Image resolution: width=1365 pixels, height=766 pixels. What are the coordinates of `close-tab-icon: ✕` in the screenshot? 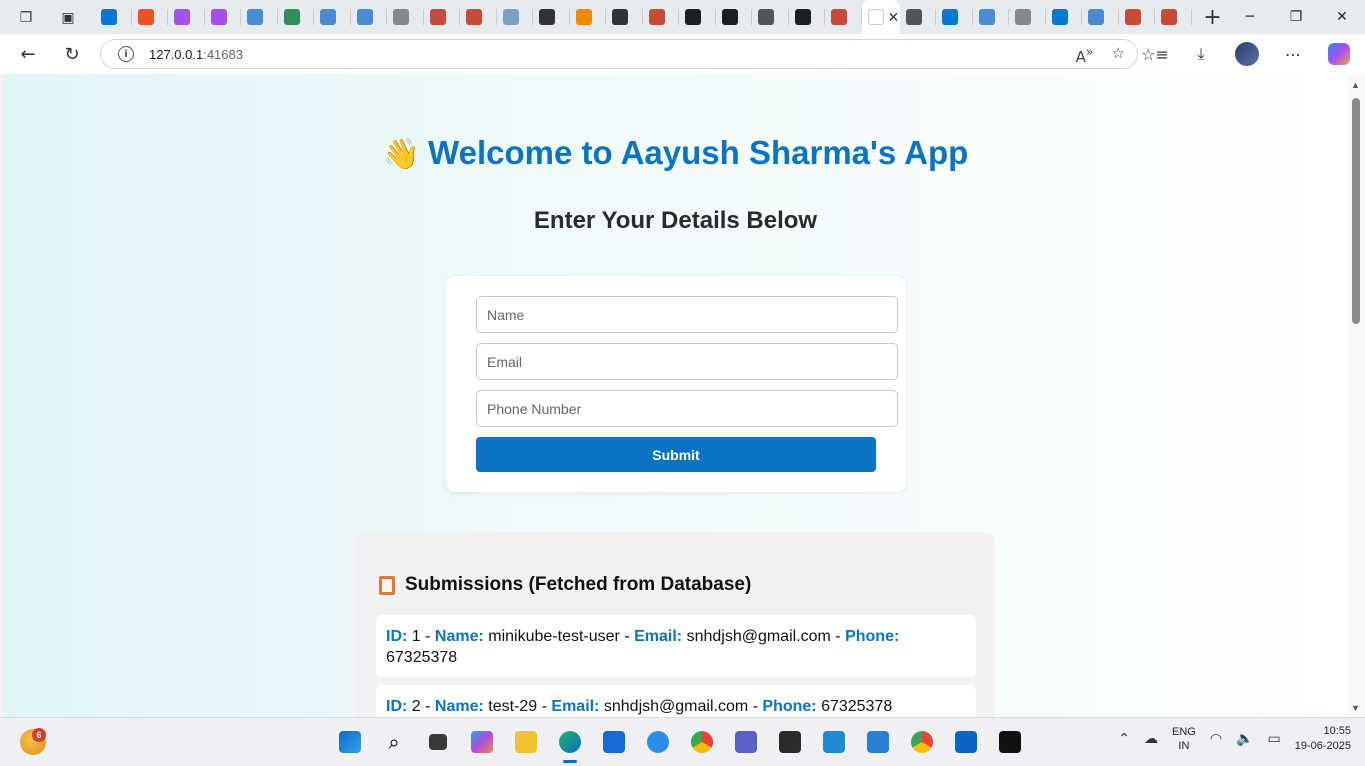 It's located at (894, 17).